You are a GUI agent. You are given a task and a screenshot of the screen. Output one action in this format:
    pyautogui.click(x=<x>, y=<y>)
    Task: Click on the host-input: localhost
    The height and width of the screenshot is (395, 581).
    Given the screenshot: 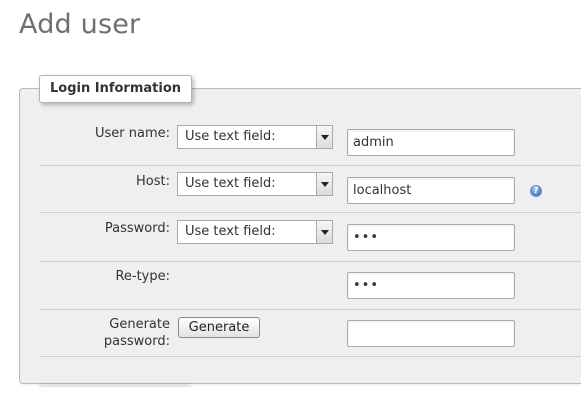 What is the action you would take?
    pyautogui.click(x=431, y=190)
    